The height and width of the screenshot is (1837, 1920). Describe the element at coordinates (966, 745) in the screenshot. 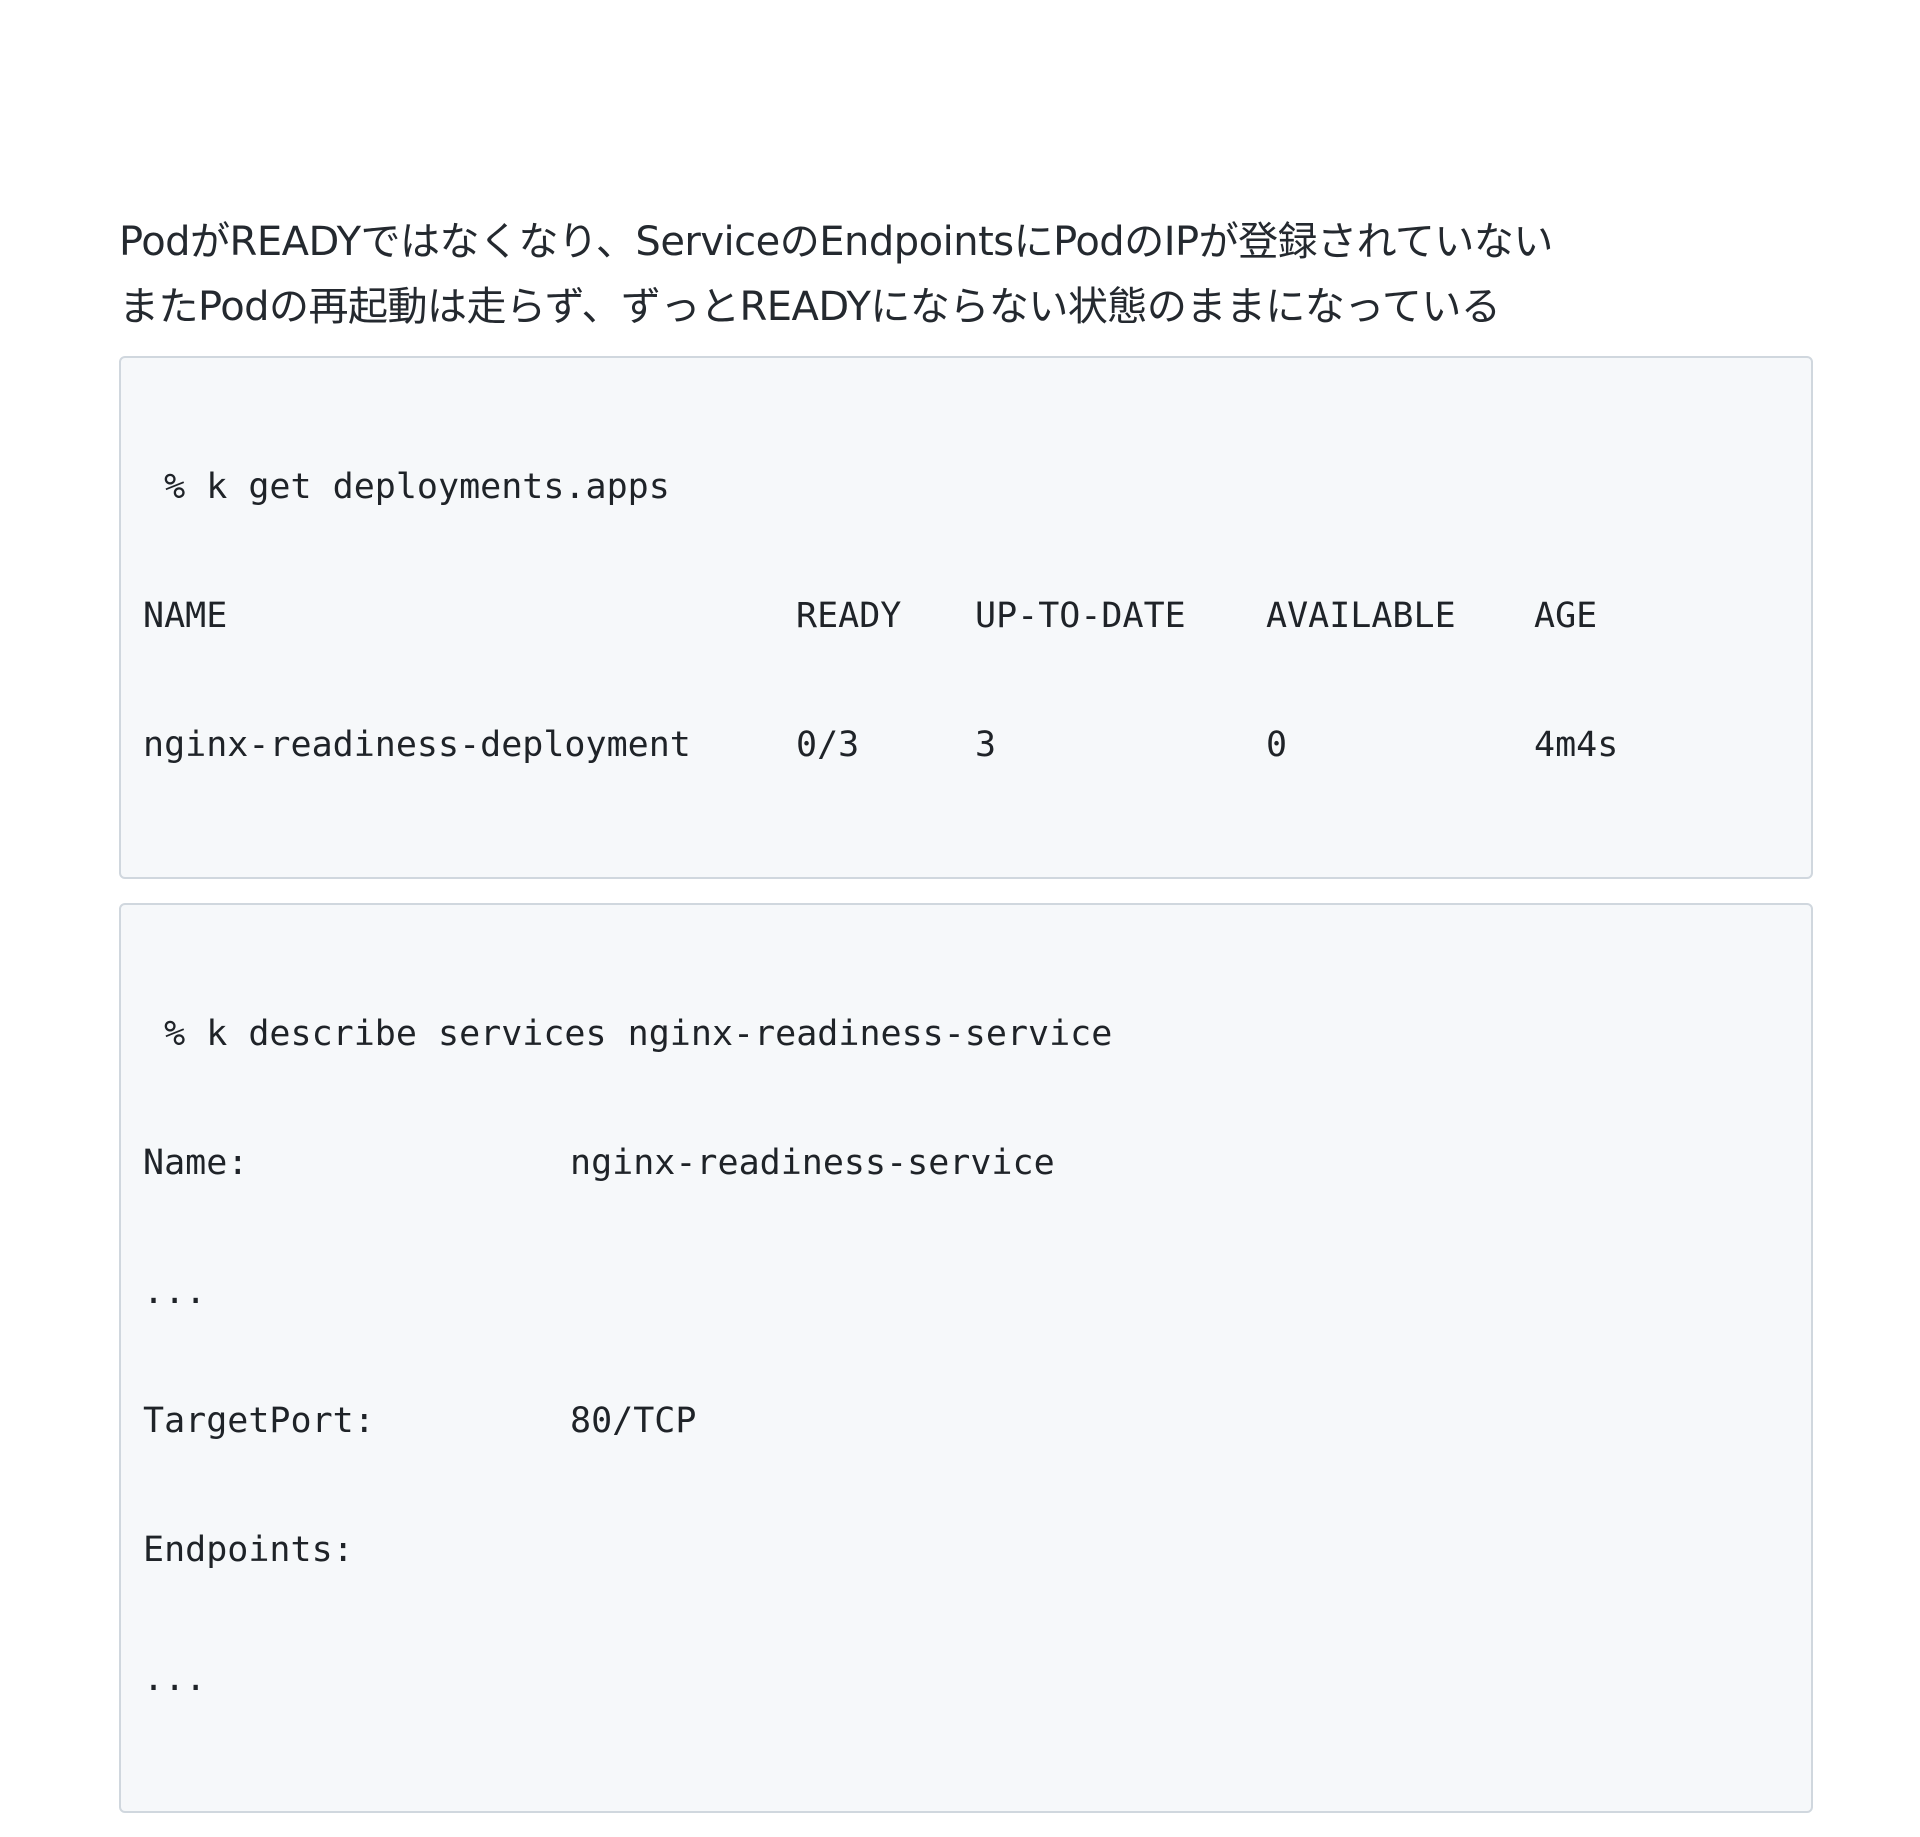

I see `deployments-row: nginx-readiness-deployment 0/3 3 0 4m4s` at that location.